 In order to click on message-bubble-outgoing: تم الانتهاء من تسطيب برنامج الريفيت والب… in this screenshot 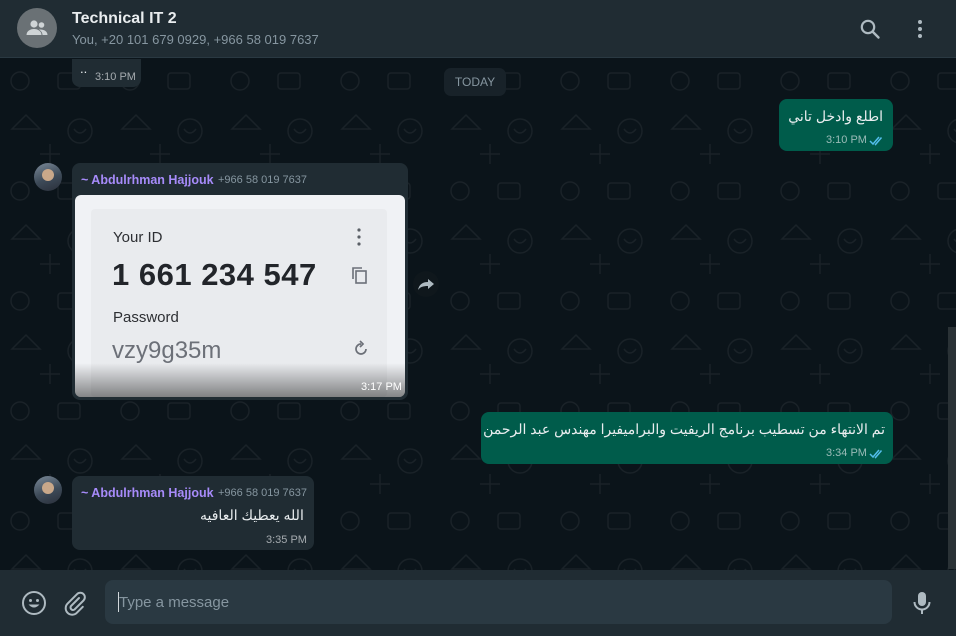, I will do `click(687, 438)`.